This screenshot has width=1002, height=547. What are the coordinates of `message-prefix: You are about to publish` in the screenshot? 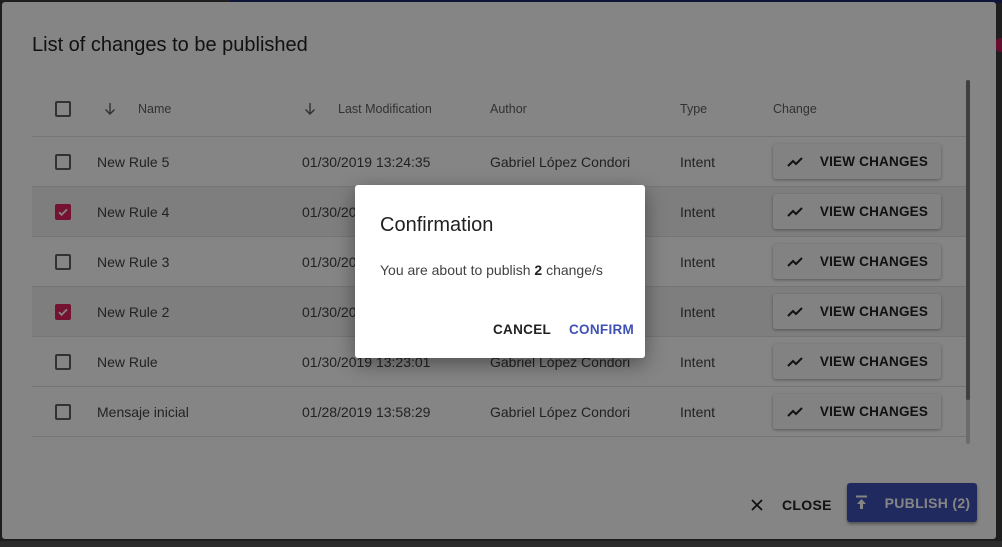 It's located at (457, 270).